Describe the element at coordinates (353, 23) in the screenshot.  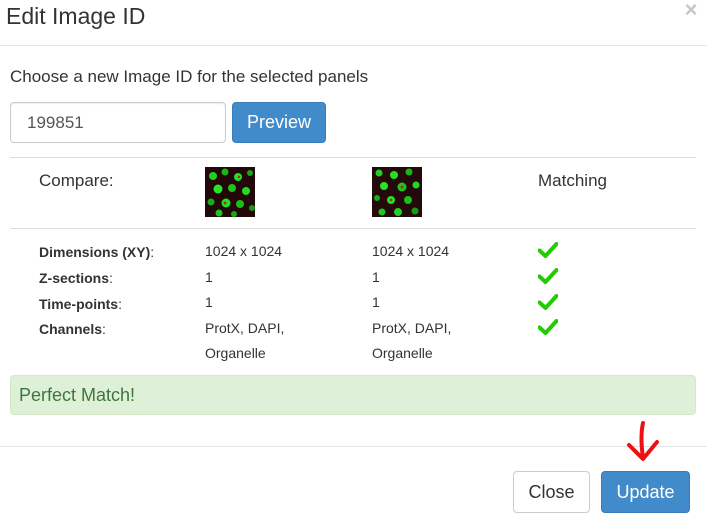
I see `dialog-header: Edit Image ID ×` at that location.